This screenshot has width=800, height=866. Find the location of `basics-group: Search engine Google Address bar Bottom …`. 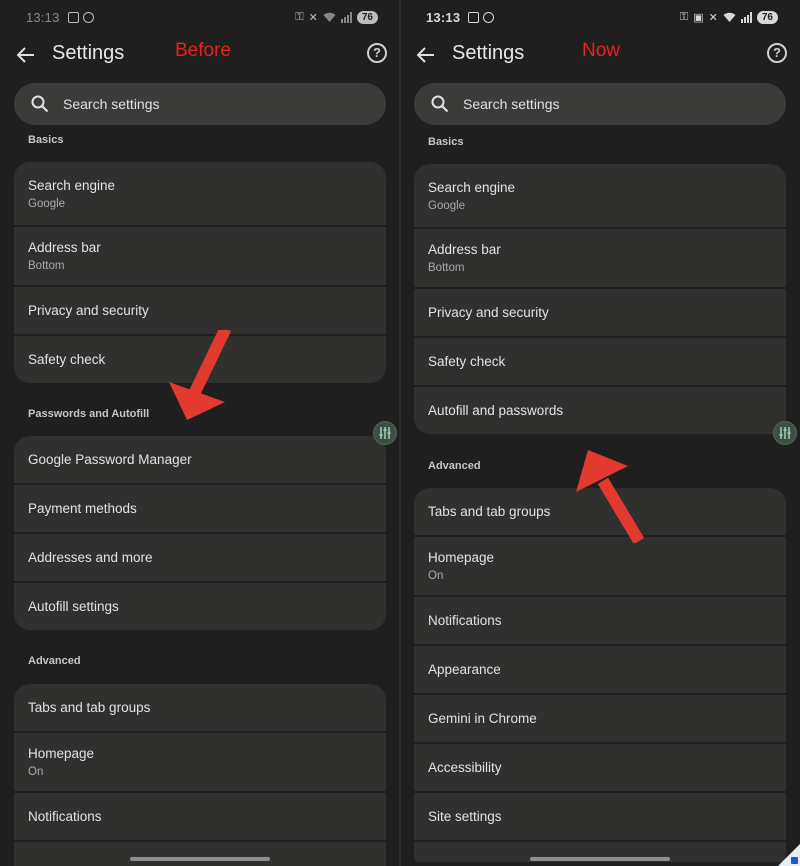

basics-group: Search engine Google Address bar Bottom … is located at coordinates (600, 299).